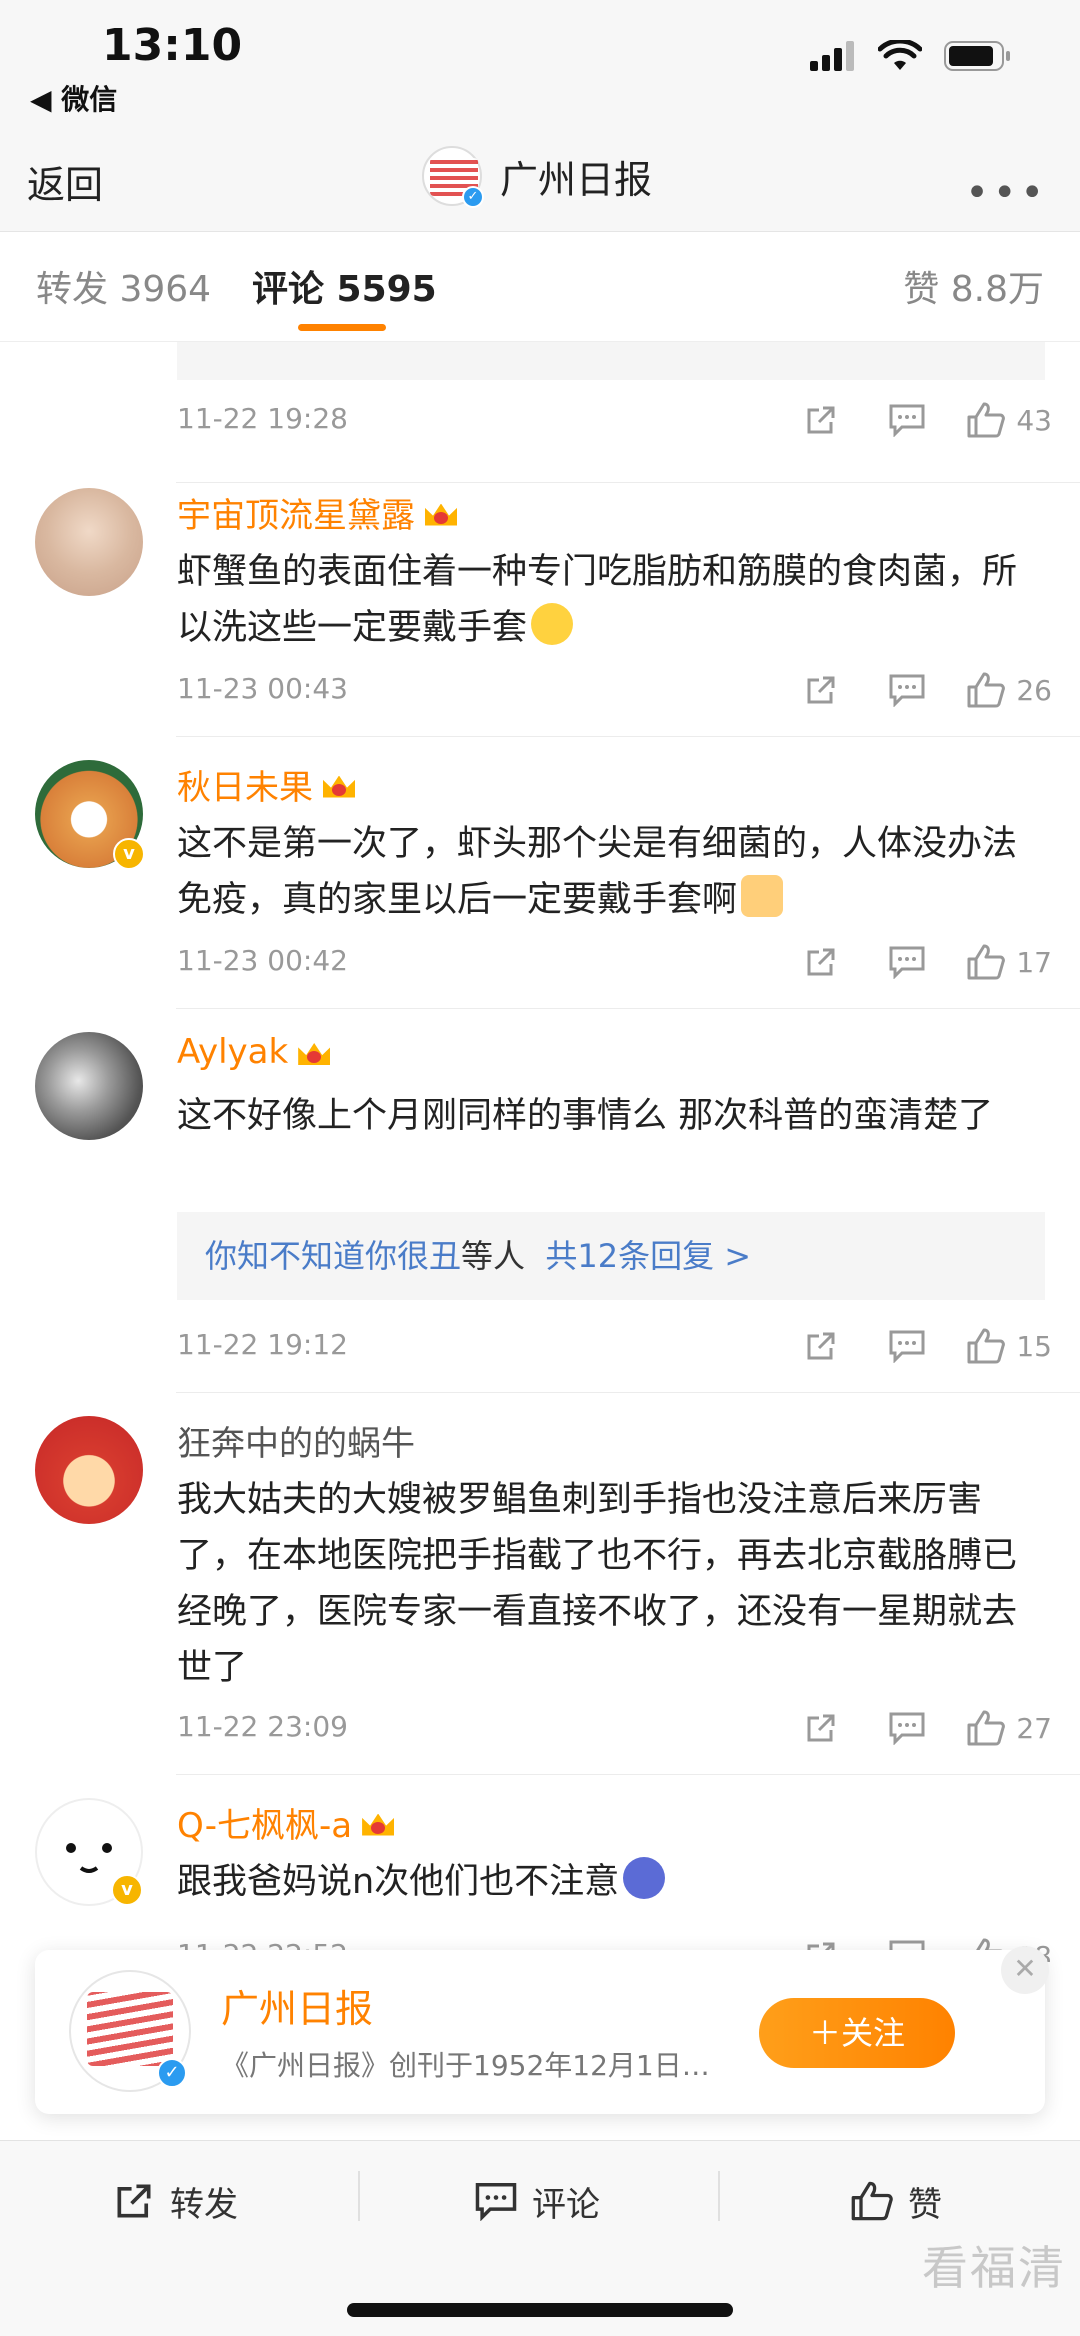  Describe the element at coordinates (597, 872) in the screenshot. I see `comment-text: 这不是第一次了，虾头那个尖是有细菌的，人体没办法免疫，真的家里以后一定要戴手套啊` at that location.